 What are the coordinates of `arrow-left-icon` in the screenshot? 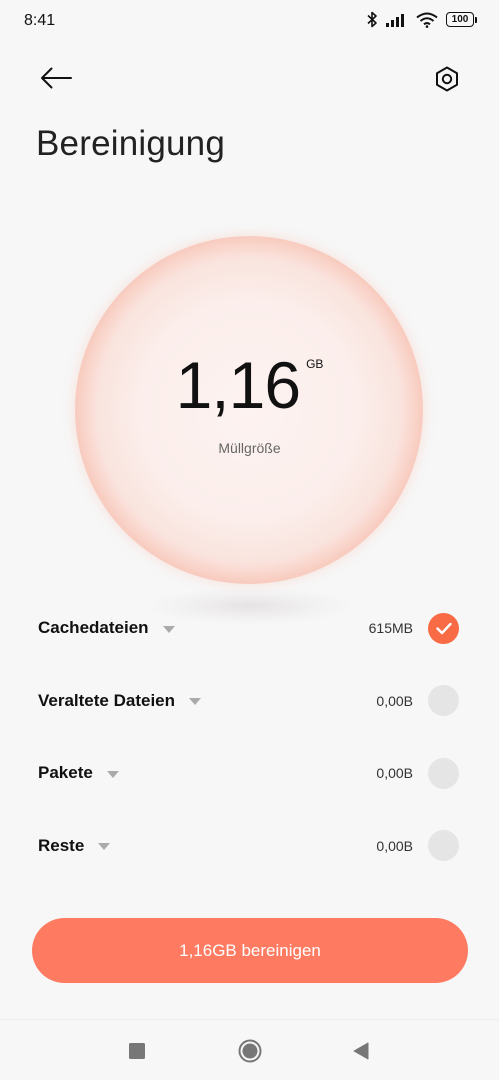 It's located at (56, 78).